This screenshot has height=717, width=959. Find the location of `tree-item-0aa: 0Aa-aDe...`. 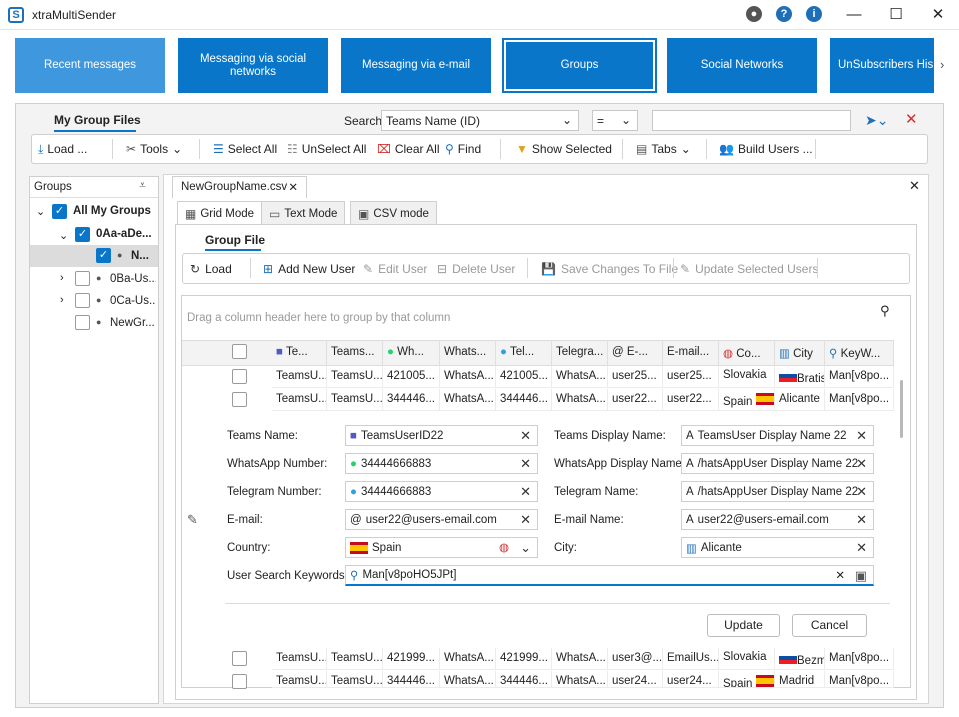

tree-item-0aa: 0Aa-aDe... is located at coordinates (126, 234).